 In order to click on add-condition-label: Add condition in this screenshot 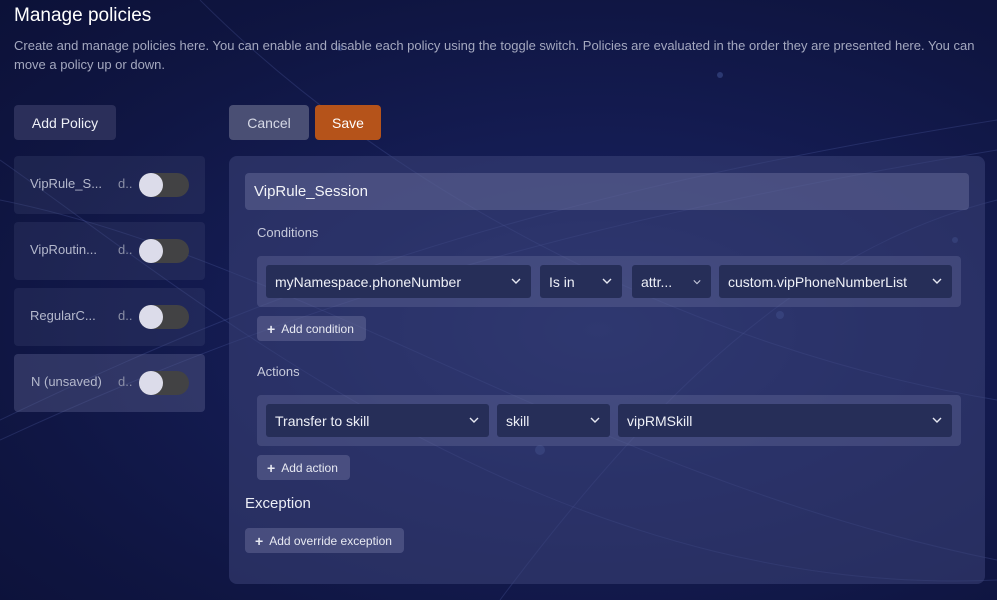, I will do `click(317, 328)`.